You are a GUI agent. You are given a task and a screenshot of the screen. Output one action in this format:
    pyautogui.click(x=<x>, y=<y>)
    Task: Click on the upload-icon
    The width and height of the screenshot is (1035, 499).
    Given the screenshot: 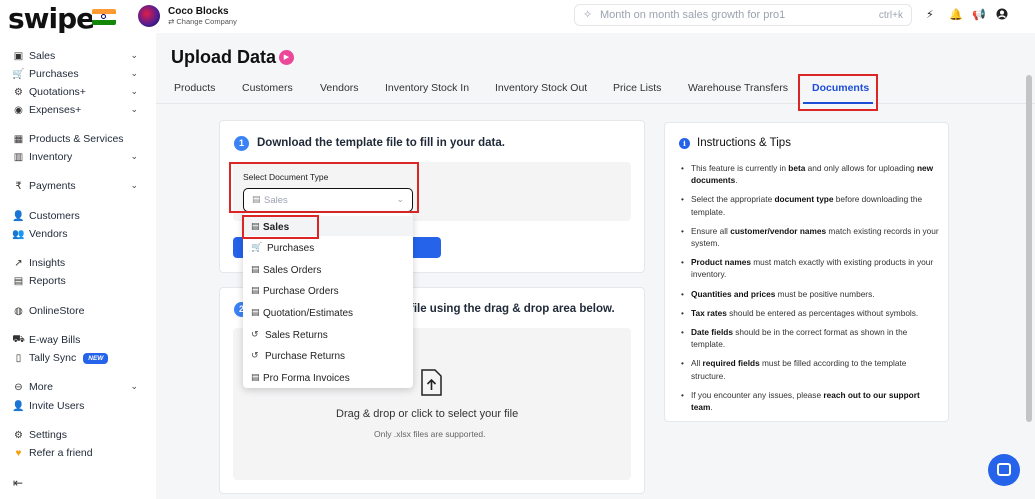 What is the action you would take?
    pyautogui.click(x=431, y=382)
    